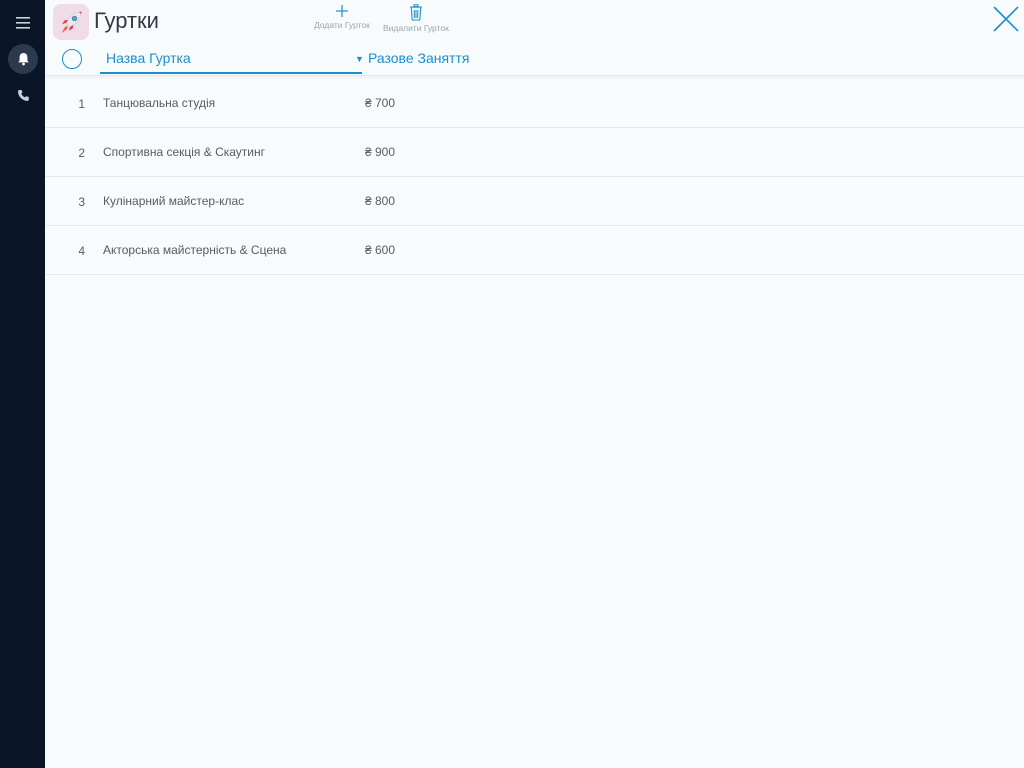 This screenshot has height=768, width=1024. I want to click on sort-arrow-icon: ▼, so click(359, 59).